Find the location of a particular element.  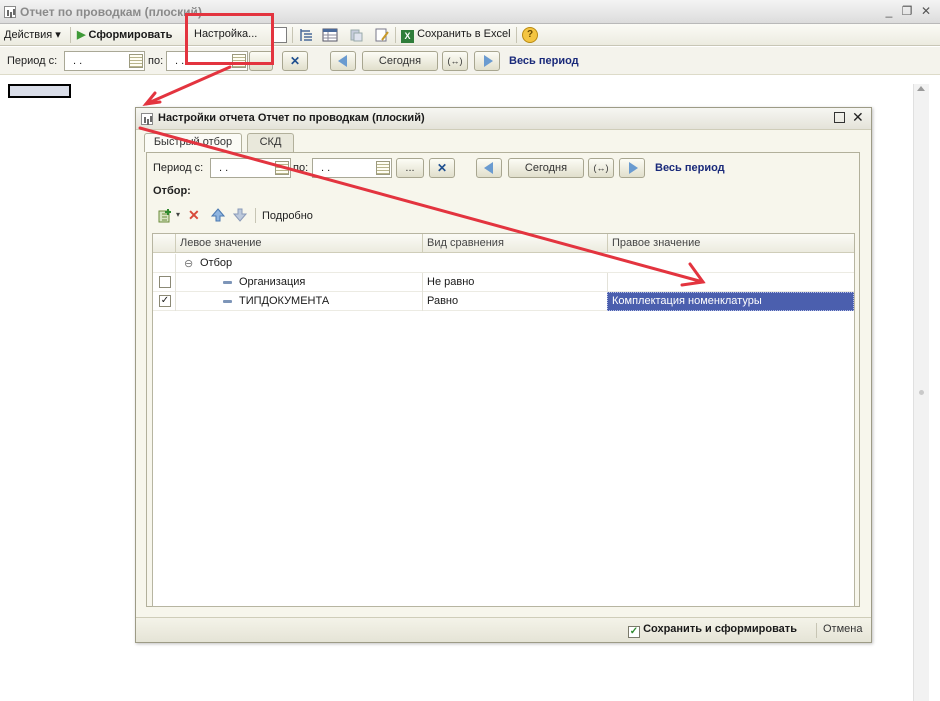

add-dropdown-icon: ▾ is located at coordinates (178, 214).